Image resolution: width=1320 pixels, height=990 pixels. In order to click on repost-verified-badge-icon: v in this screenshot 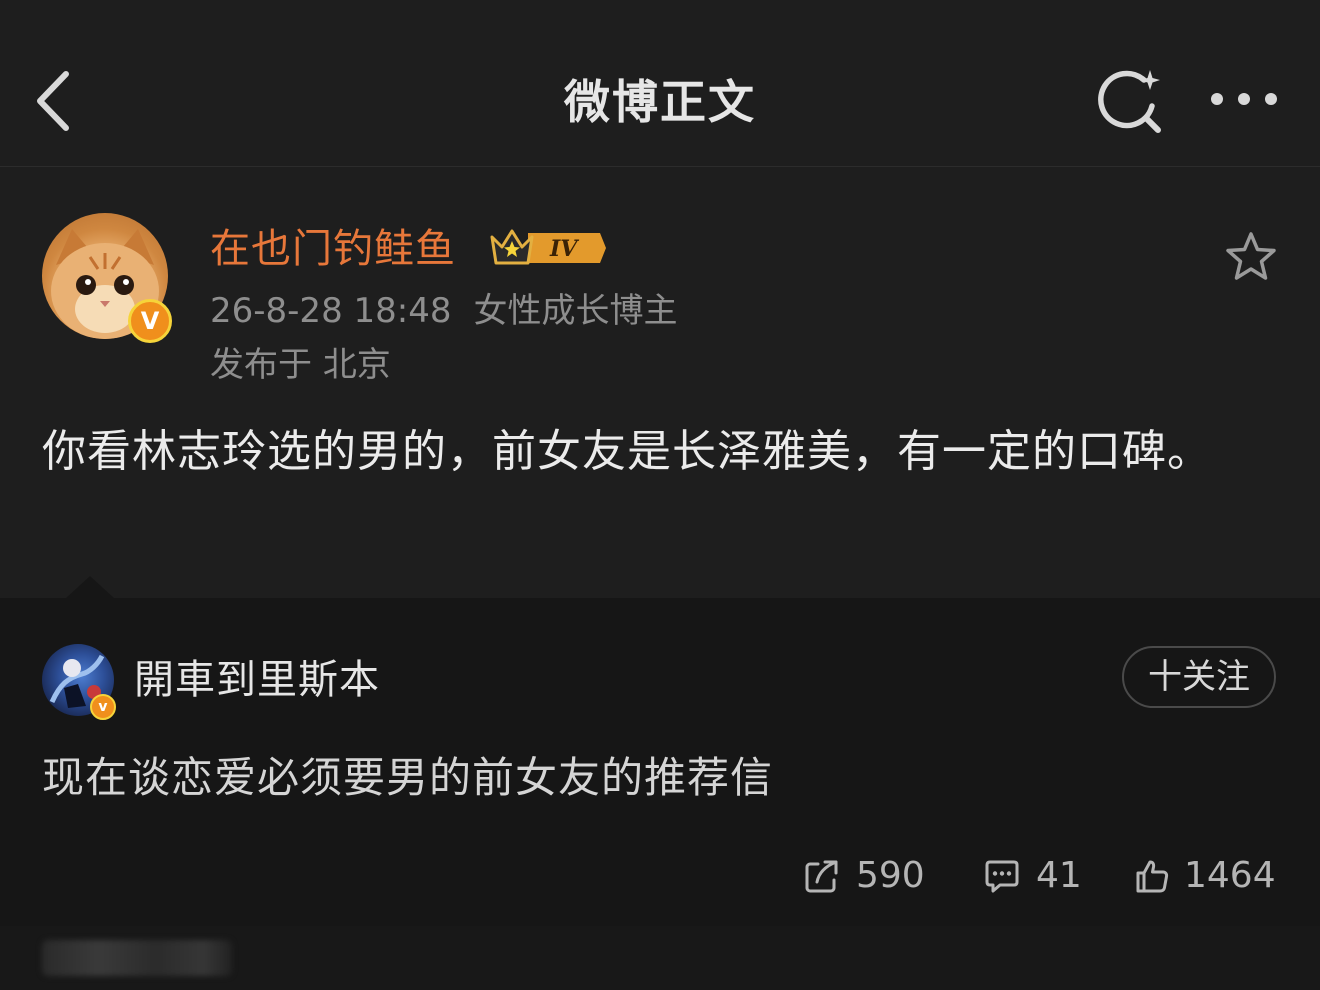, I will do `click(103, 707)`.